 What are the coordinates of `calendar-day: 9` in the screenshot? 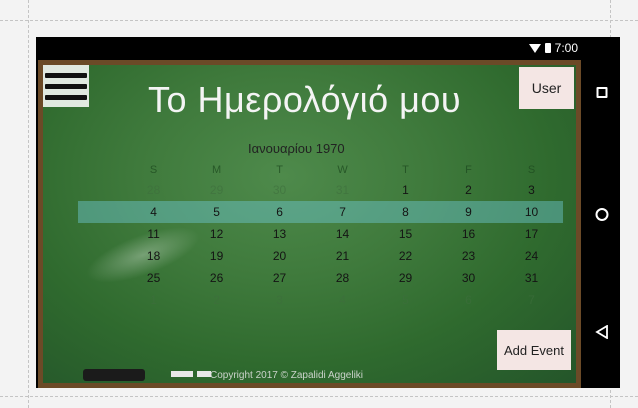 It's located at (468, 212).